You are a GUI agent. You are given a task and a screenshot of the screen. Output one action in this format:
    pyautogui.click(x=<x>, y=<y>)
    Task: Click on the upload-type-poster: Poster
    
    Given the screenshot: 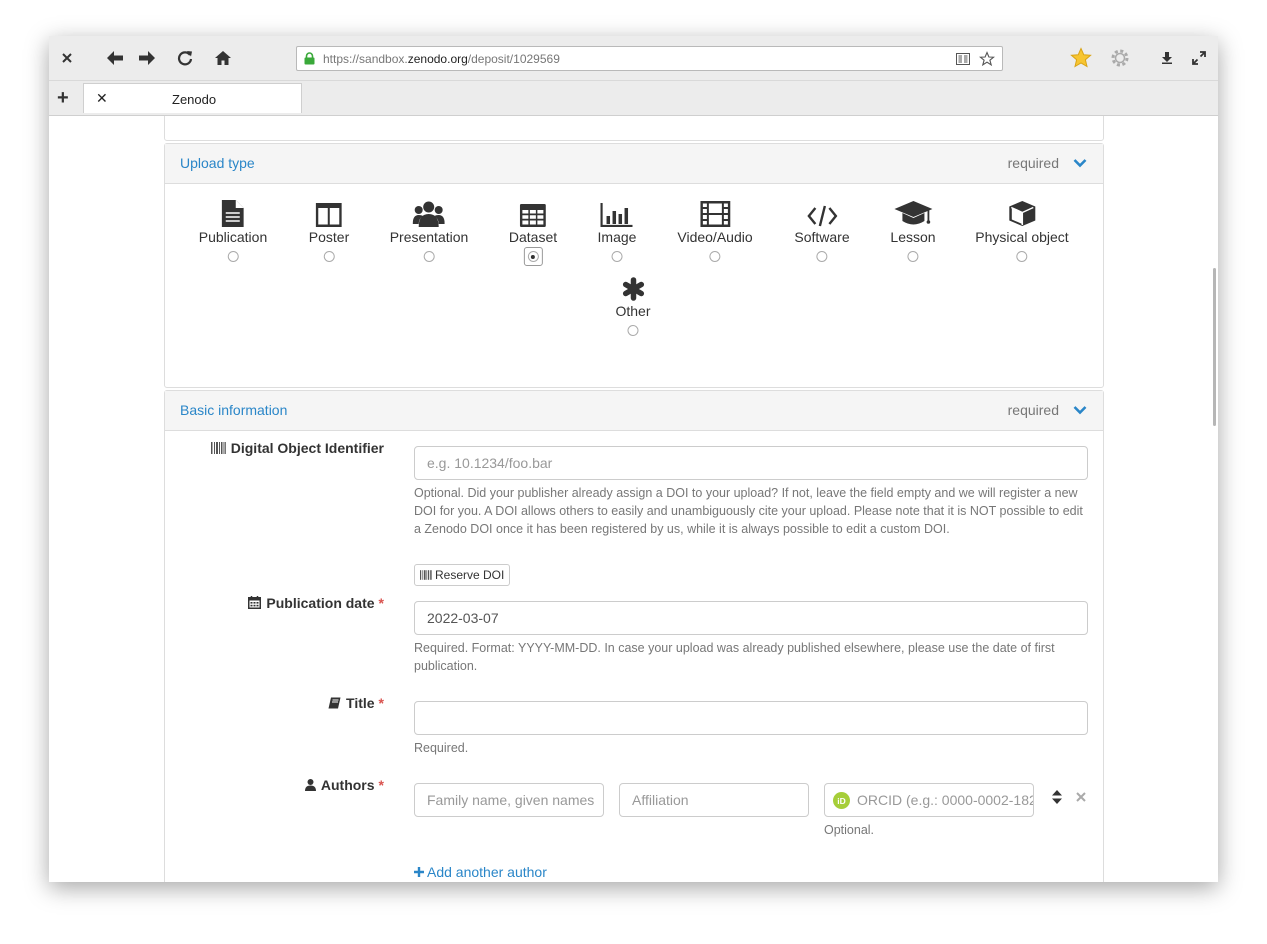 What is the action you would take?
    pyautogui.click(x=329, y=232)
    